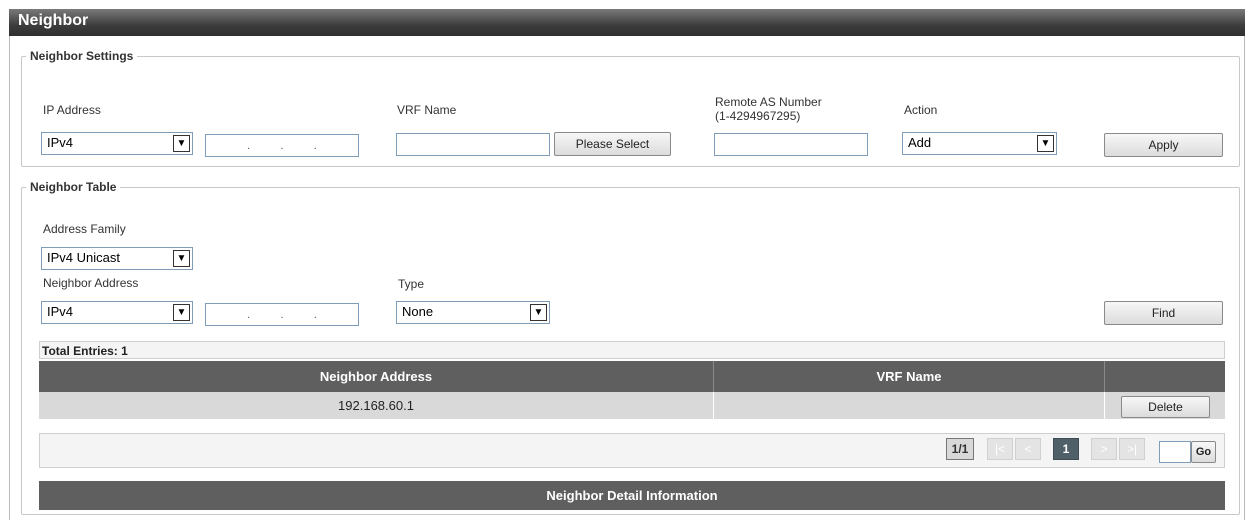 Image resolution: width=1245 pixels, height=520 pixels. Describe the element at coordinates (83, 257) in the screenshot. I see `address-family-value: IPv4 Unicast` at that location.